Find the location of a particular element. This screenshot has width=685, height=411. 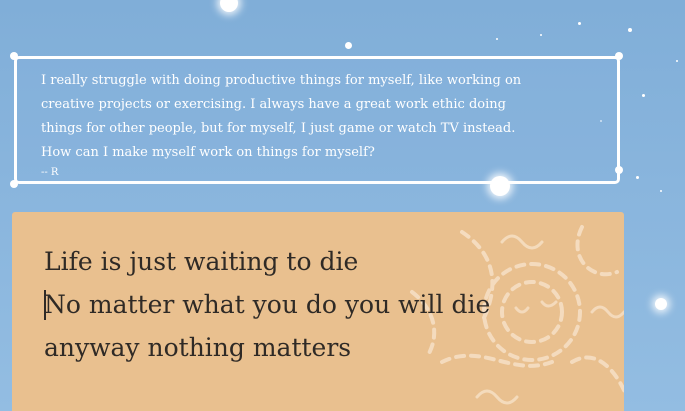

letter-signature: -- R is located at coordinates (50, 172).